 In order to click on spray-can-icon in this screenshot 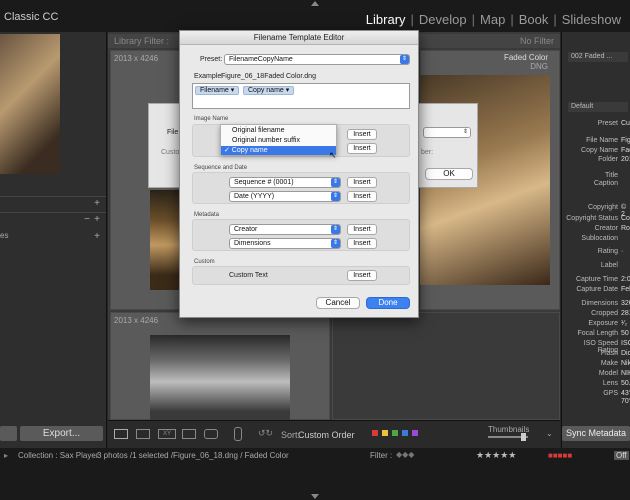, I will do `click(238, 434)`.